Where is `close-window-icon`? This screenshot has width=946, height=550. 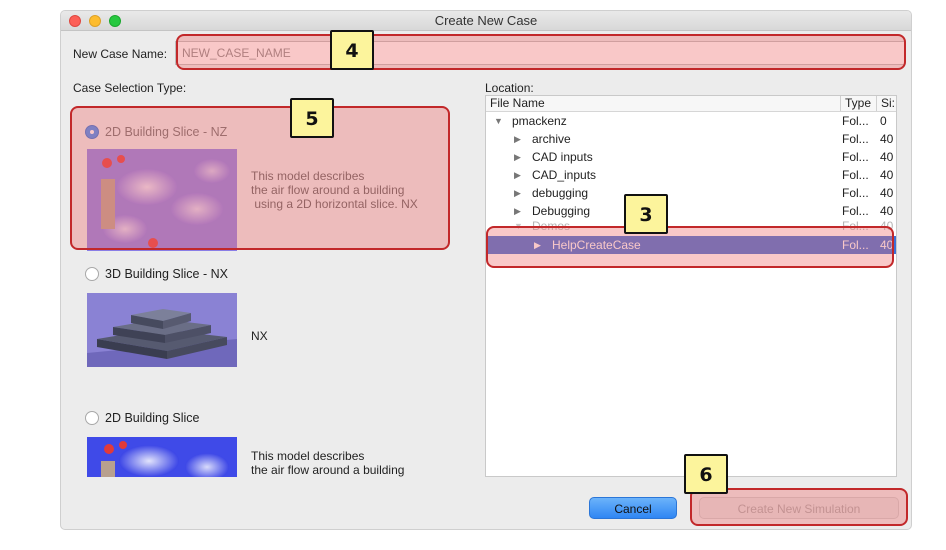
close-window-icon is located at coordinates (75, 21).